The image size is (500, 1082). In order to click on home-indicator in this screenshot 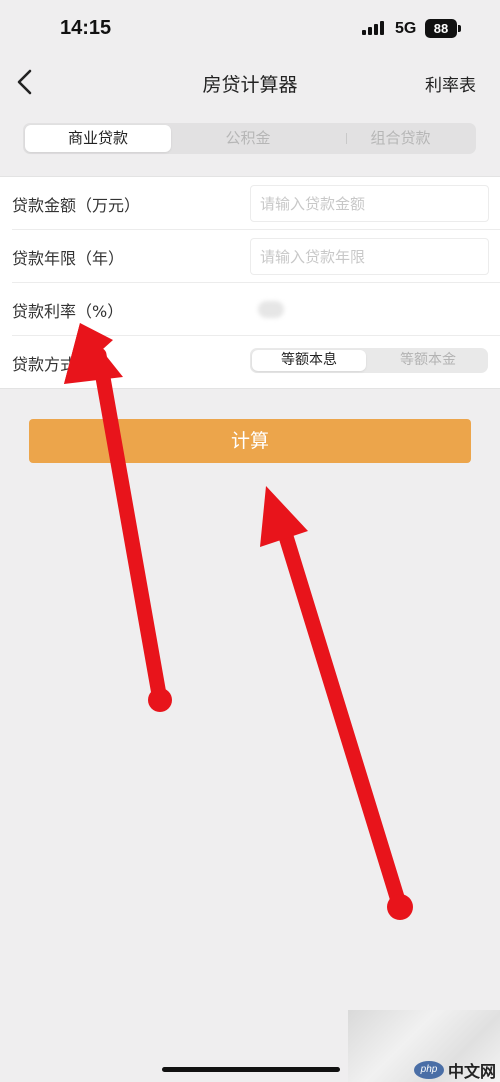, I will do `click(251, 1069)`.